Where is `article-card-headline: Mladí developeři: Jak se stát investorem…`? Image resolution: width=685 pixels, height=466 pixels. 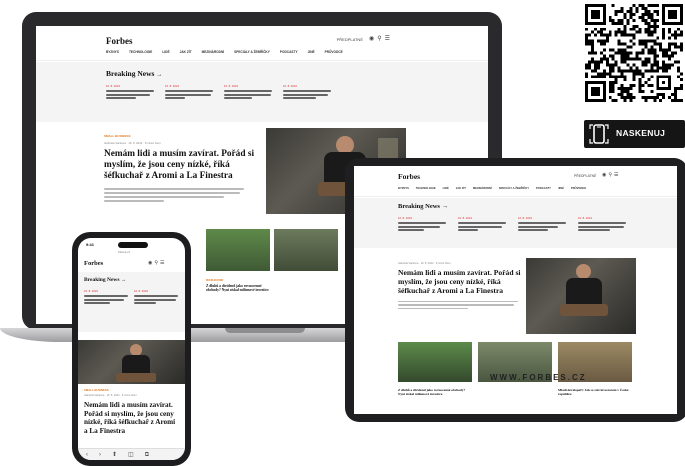
article-card-headline: Mladí developeři: Jak se stát investorem… is located at coordinates (595, 392).